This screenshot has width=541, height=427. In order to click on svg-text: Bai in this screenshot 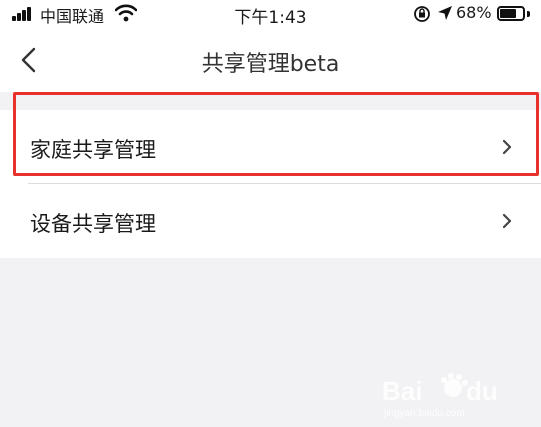, I will do `click(402, 391)`.